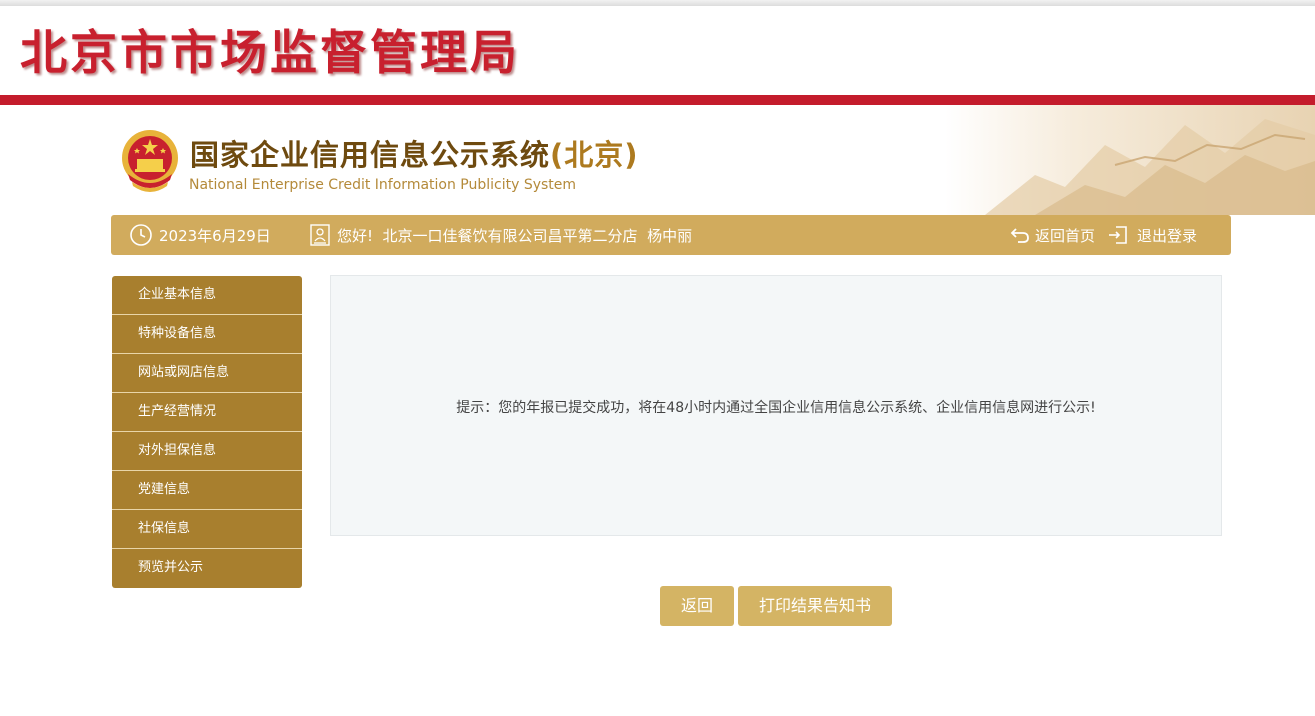 The image size is (1315, 716). Describe the element at coordinates (815, 606) in the screenshot. I see `print-notice-button: 打印结果告知书` at that location.